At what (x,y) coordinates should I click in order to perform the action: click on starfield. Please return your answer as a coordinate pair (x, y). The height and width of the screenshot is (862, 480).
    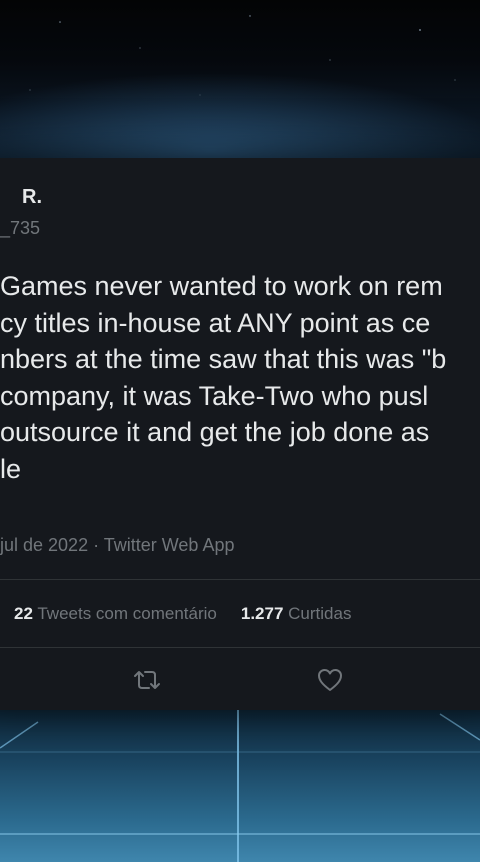
    Looking at the image, I should click on (242, 55).